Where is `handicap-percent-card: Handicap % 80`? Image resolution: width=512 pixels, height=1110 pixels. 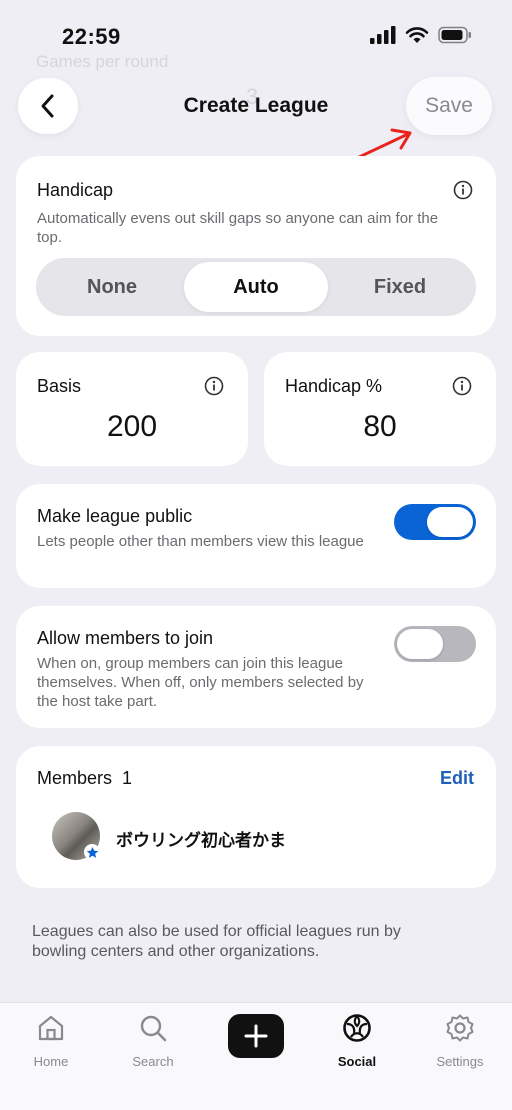 handicap-percent-card: Handicap % 80 is located at coordinates (380, 409).